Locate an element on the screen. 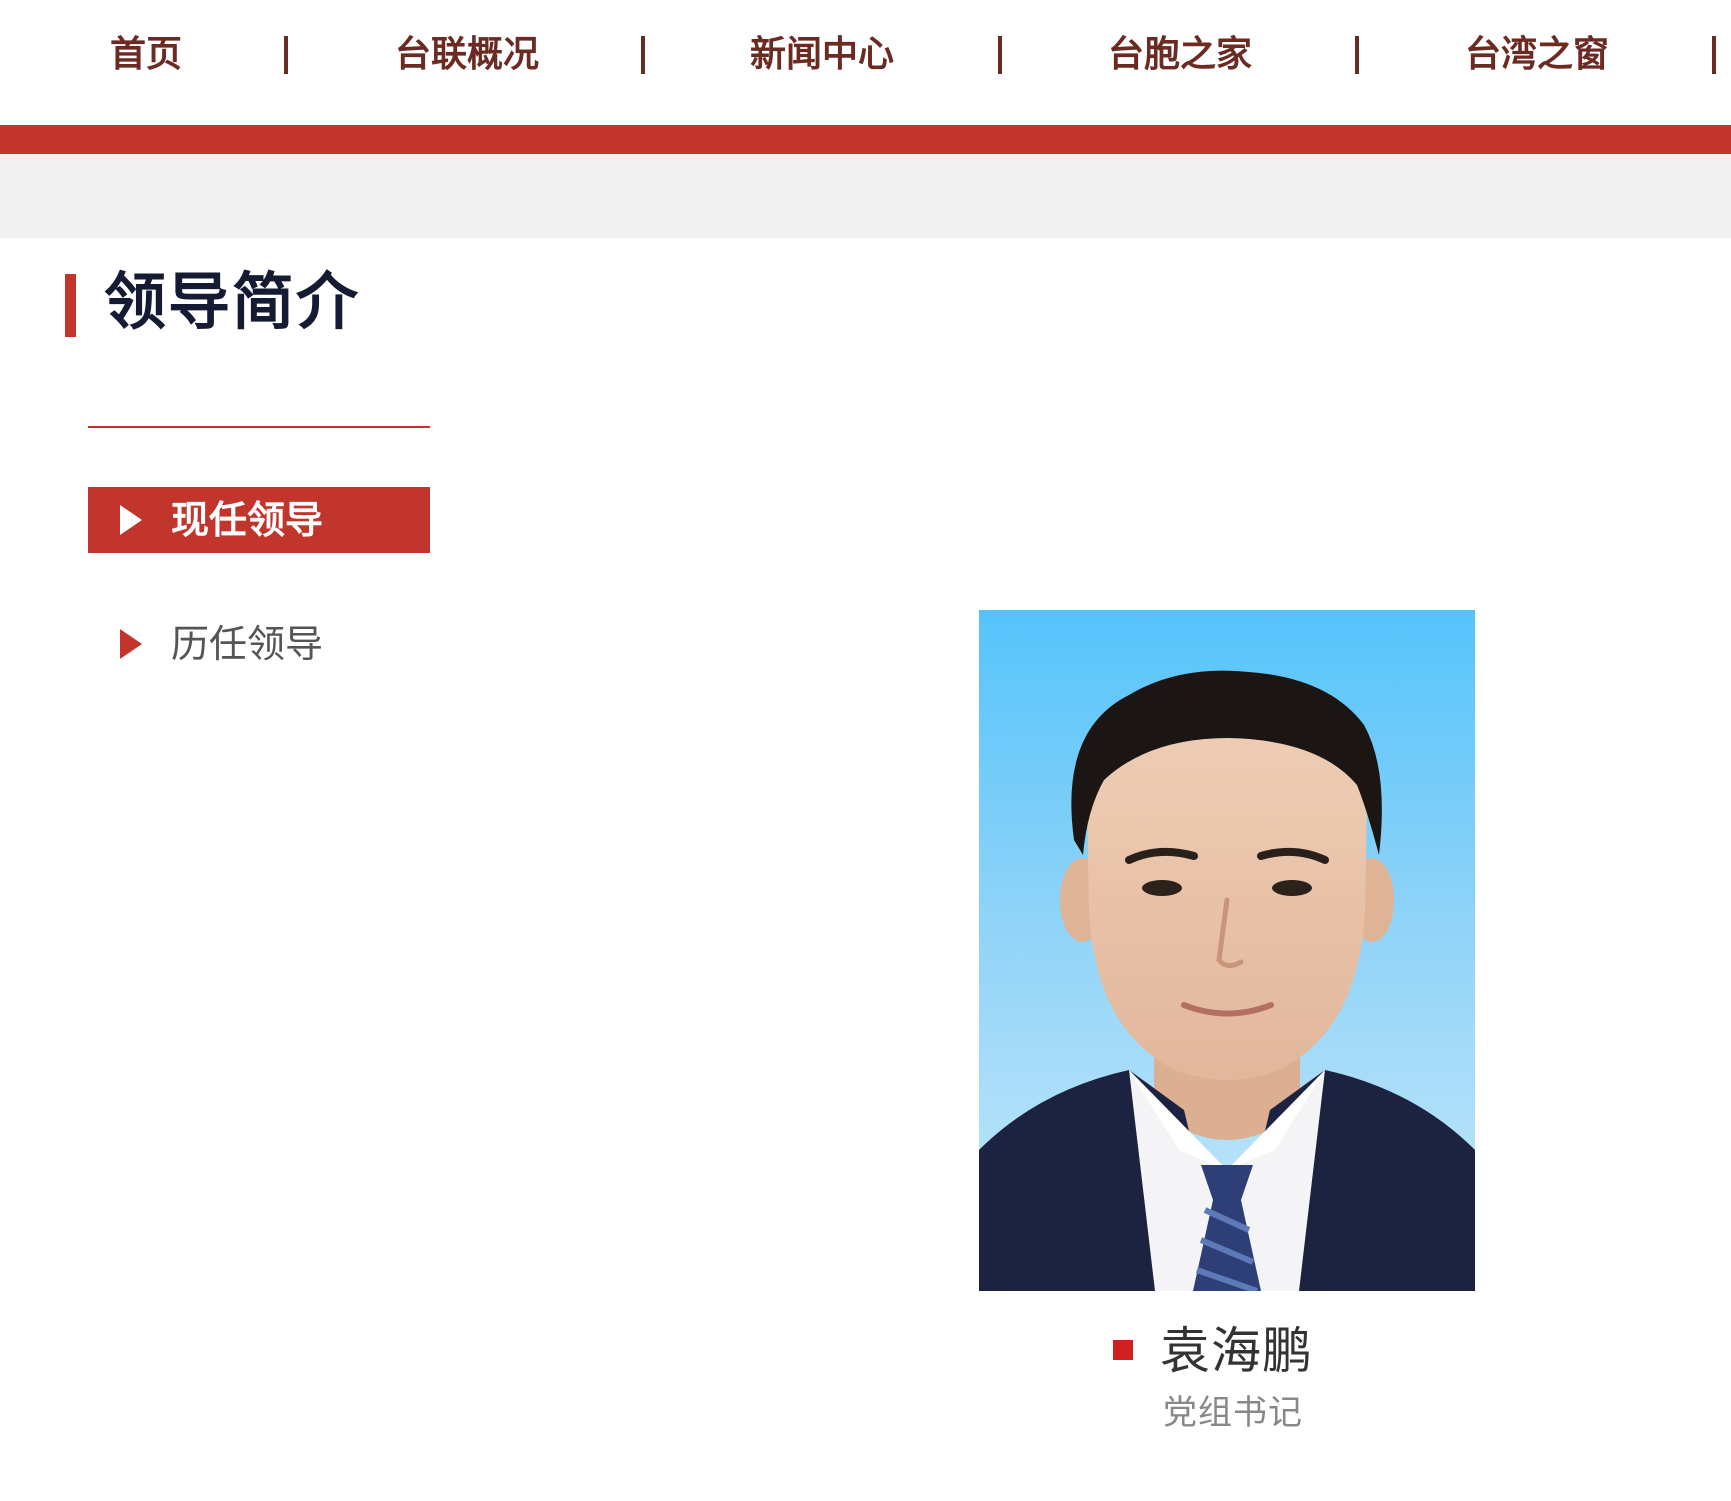 The height and width of the screenshot is (1501, 1731). leader-position: 党组书记 is located at coordinates (1233, 1413).